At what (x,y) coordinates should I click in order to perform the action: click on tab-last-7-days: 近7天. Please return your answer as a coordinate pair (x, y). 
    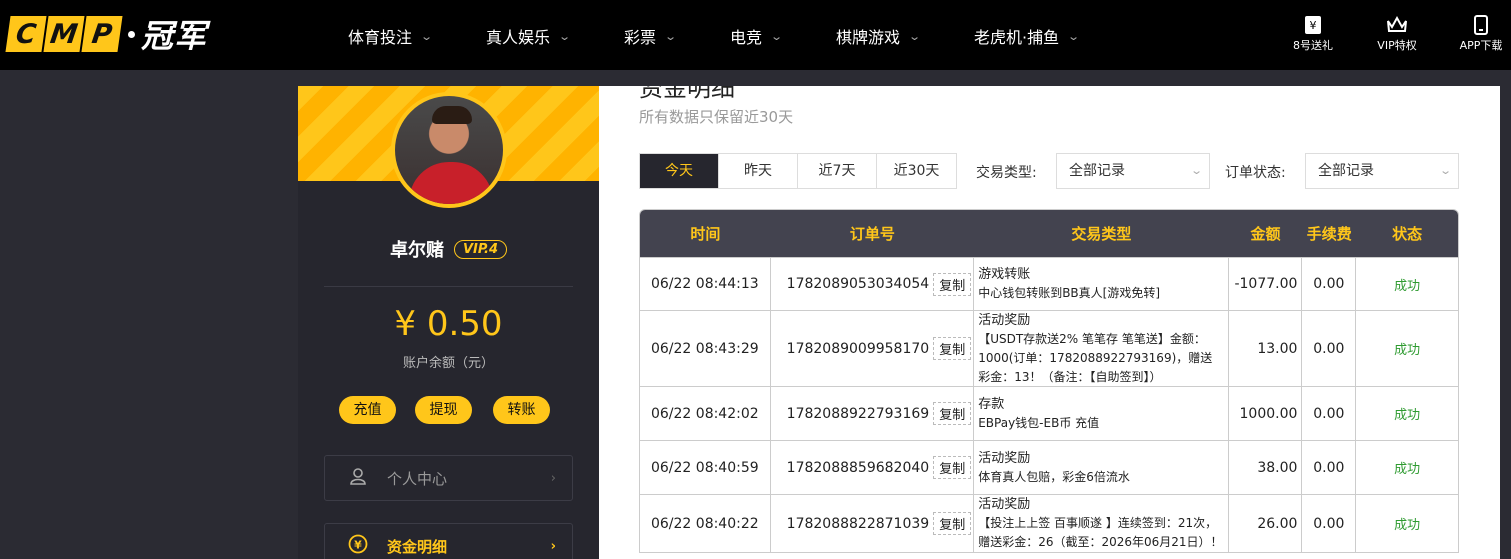
    Looking at the image, I should click on (837, 171).